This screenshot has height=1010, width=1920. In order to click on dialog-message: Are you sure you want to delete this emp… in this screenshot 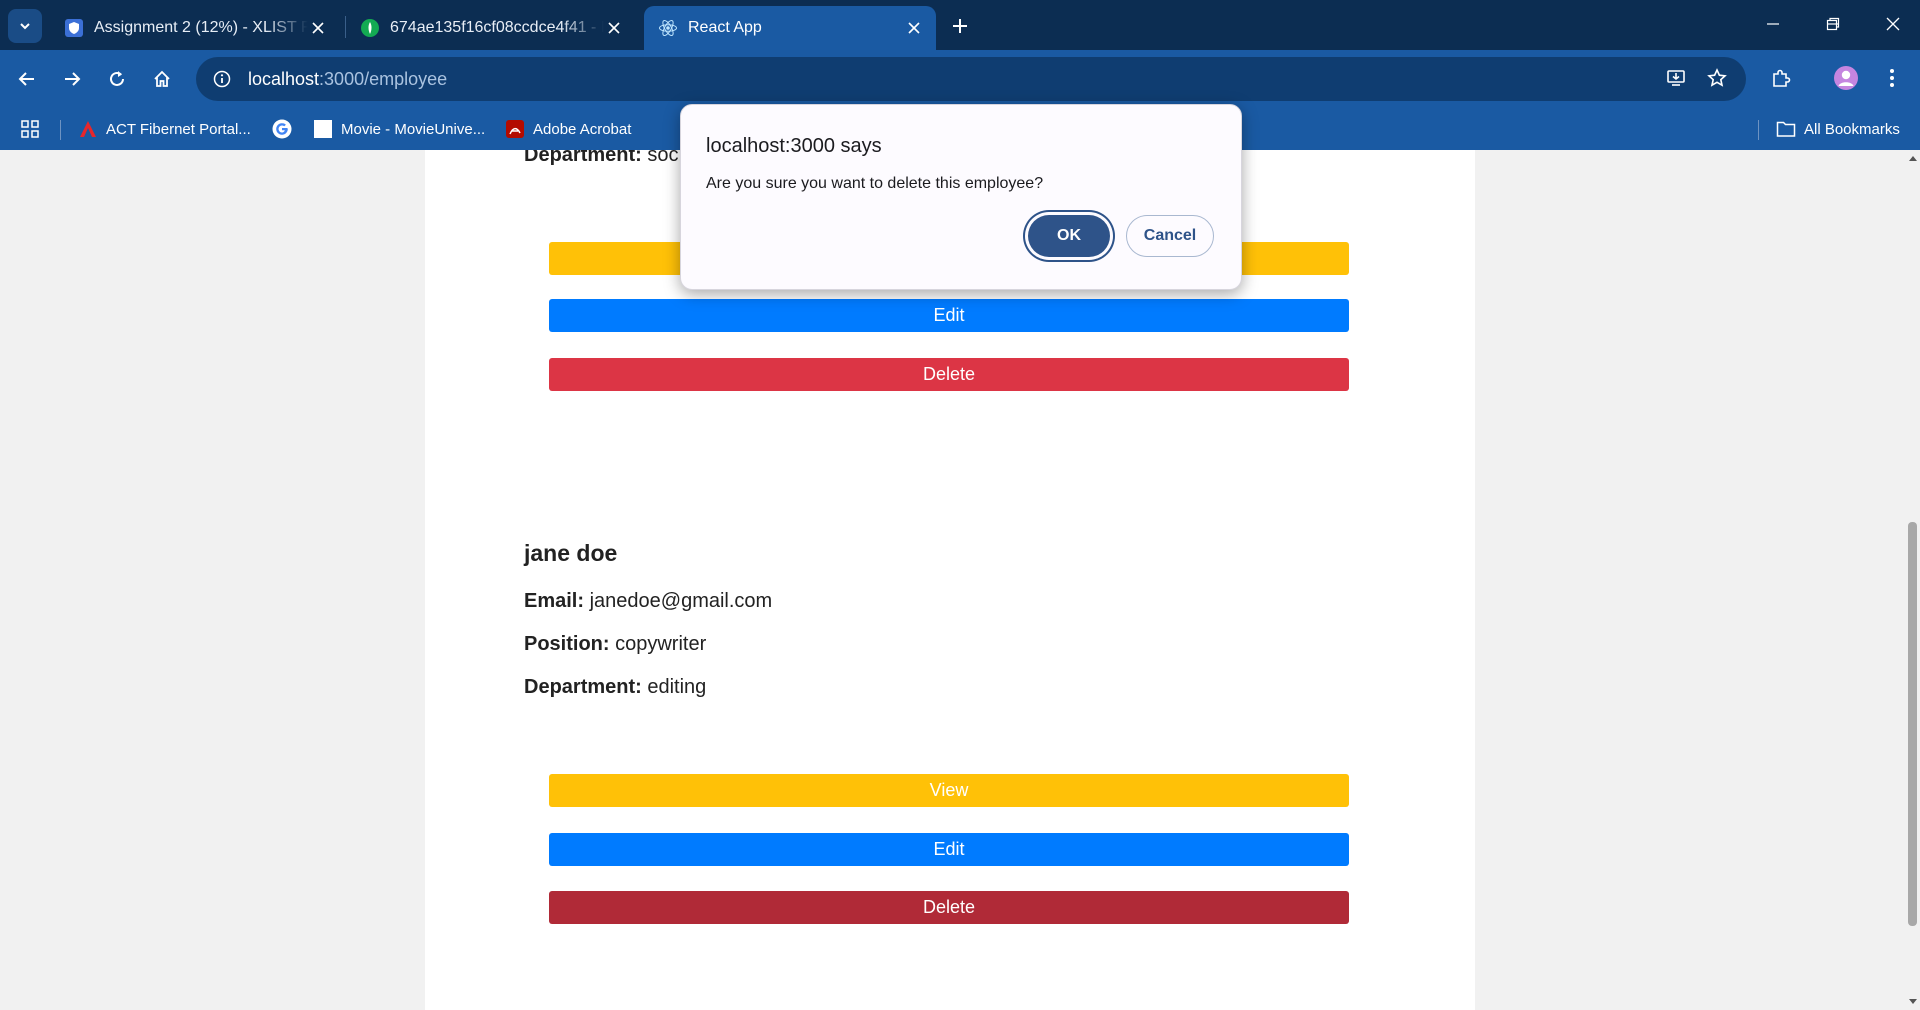, I will do `click(875, 183)`.